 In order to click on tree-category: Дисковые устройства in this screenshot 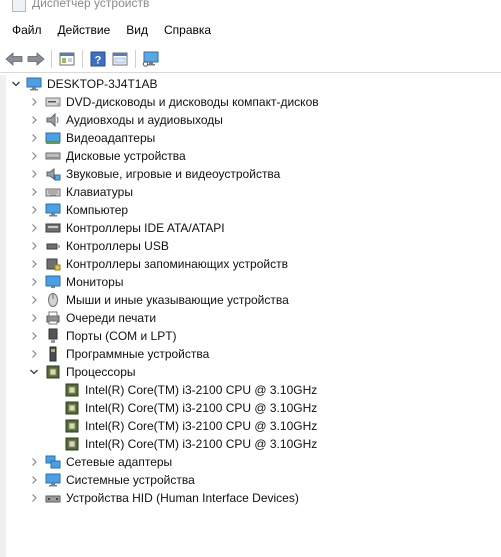, I will do `click(253, 156)`.